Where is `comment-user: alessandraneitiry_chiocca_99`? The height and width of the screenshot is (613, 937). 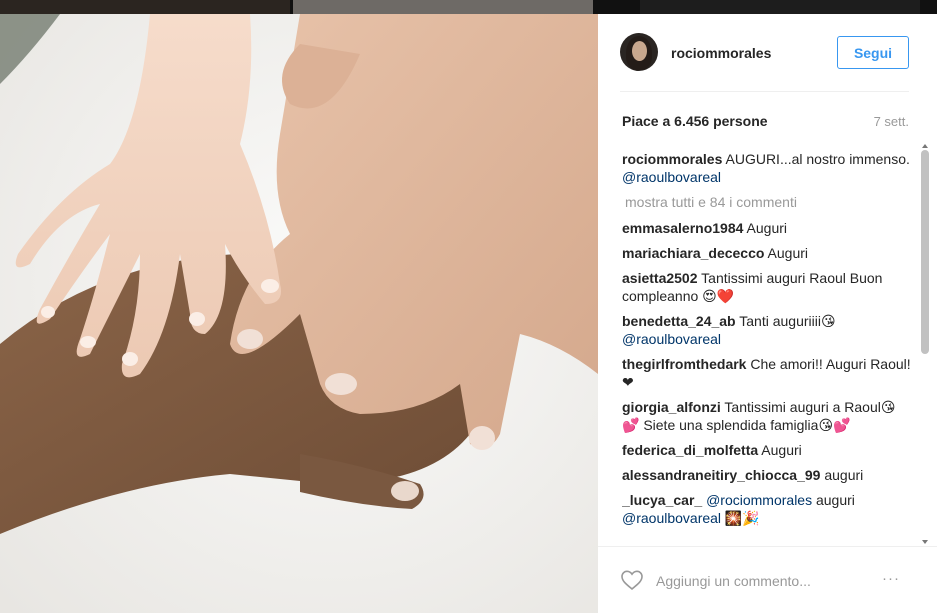 comment-user: alessandraneitiry_chiocca_99 is located at coordinates (721, 475).